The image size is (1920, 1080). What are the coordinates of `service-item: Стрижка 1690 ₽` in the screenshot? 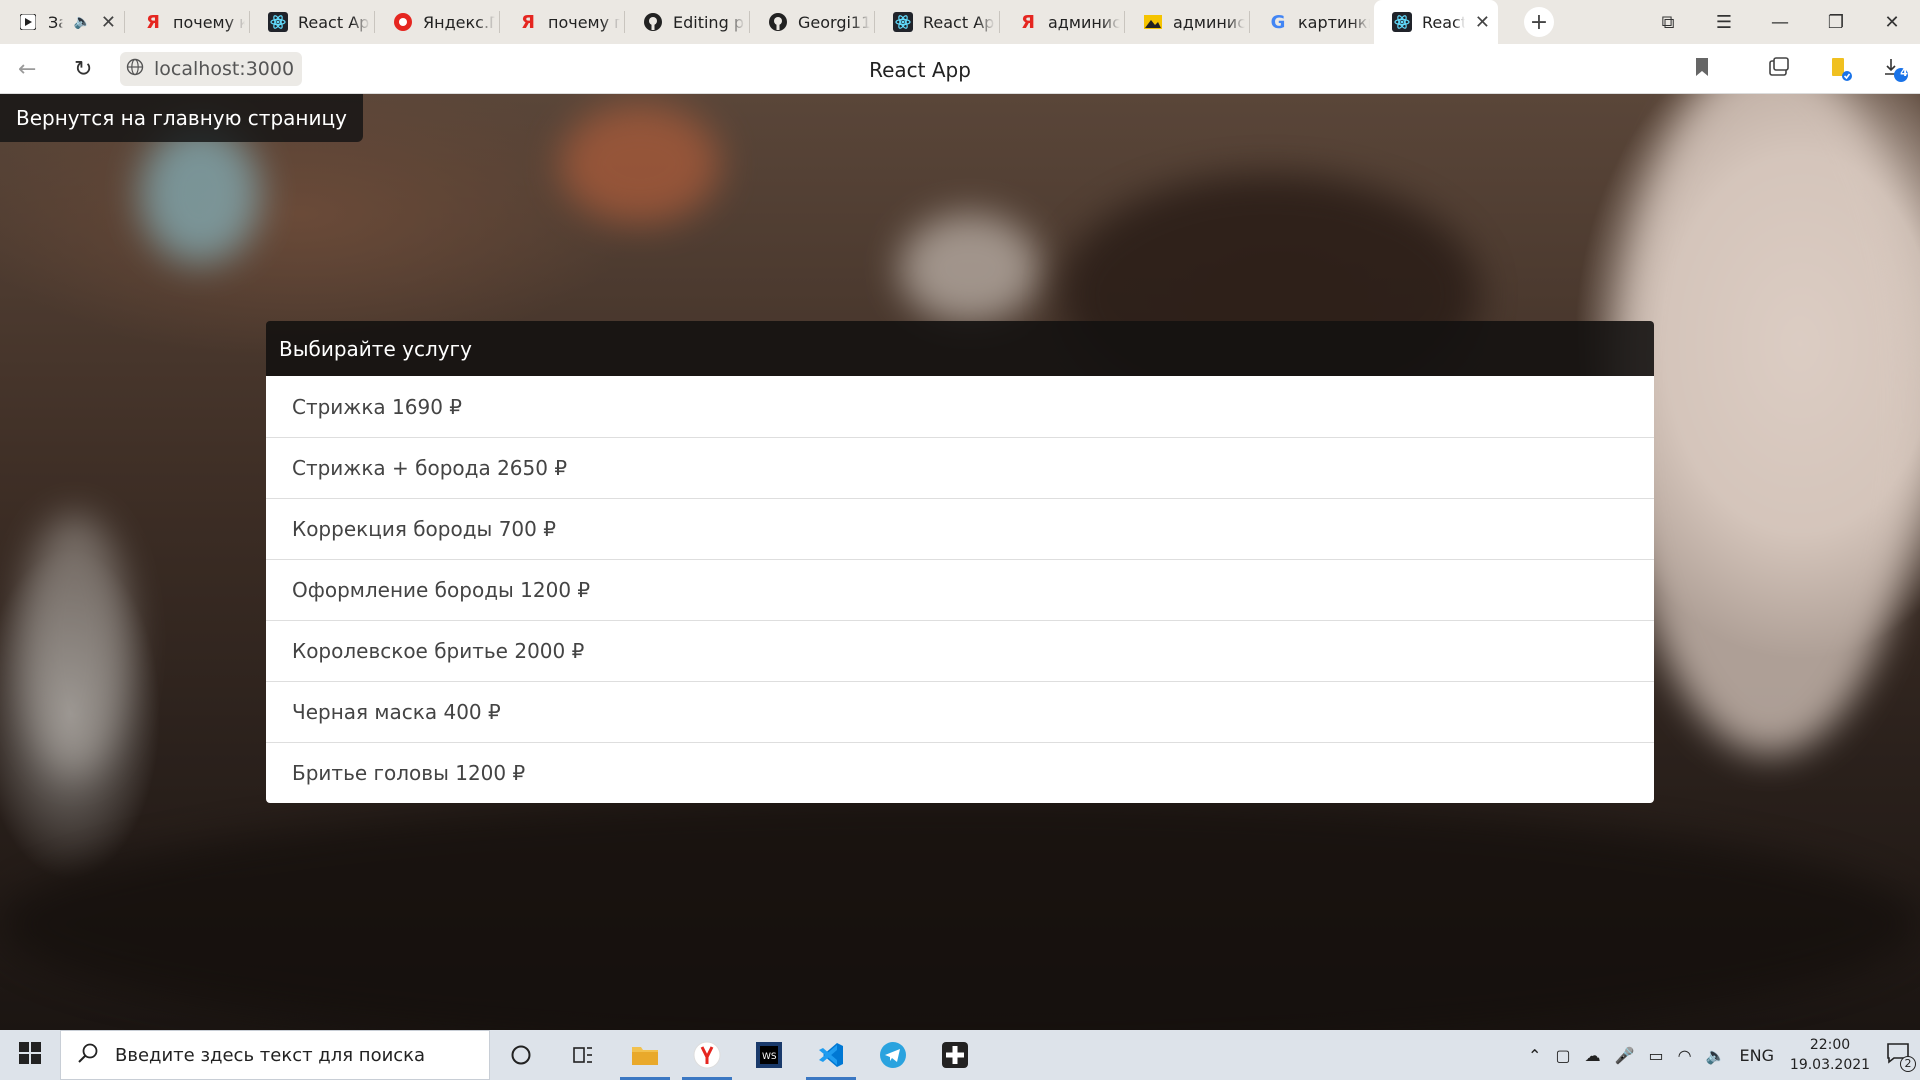 It's located at (960, 406).